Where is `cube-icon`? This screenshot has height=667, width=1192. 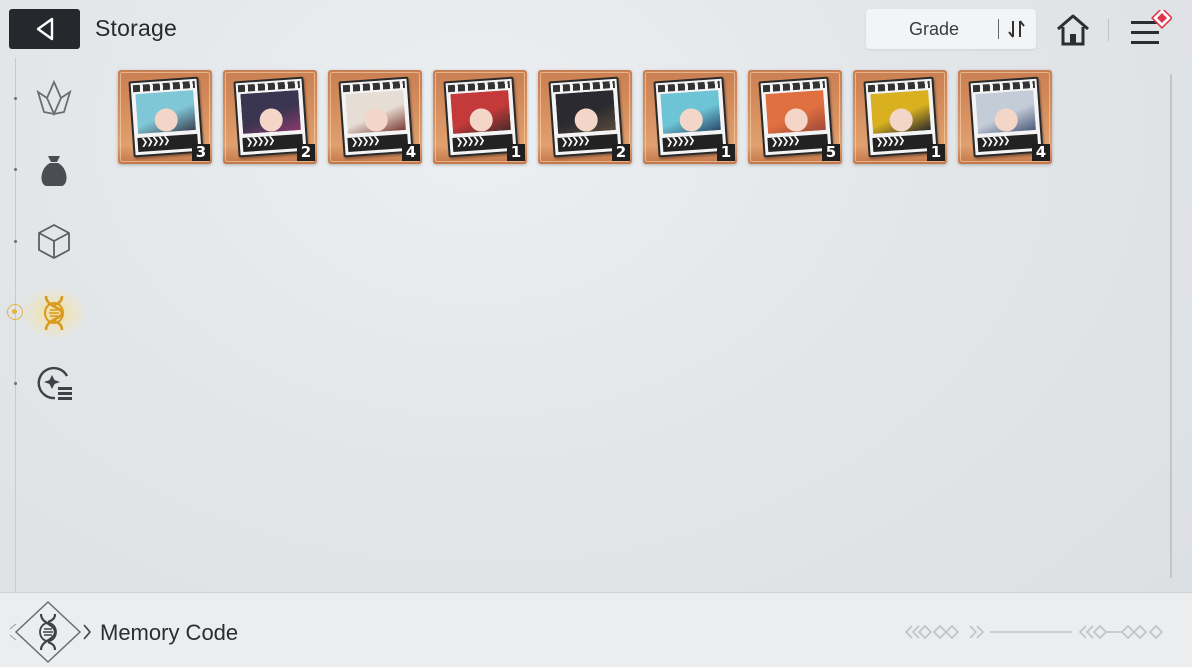
cube-icon is located at coordinates (54, 241).